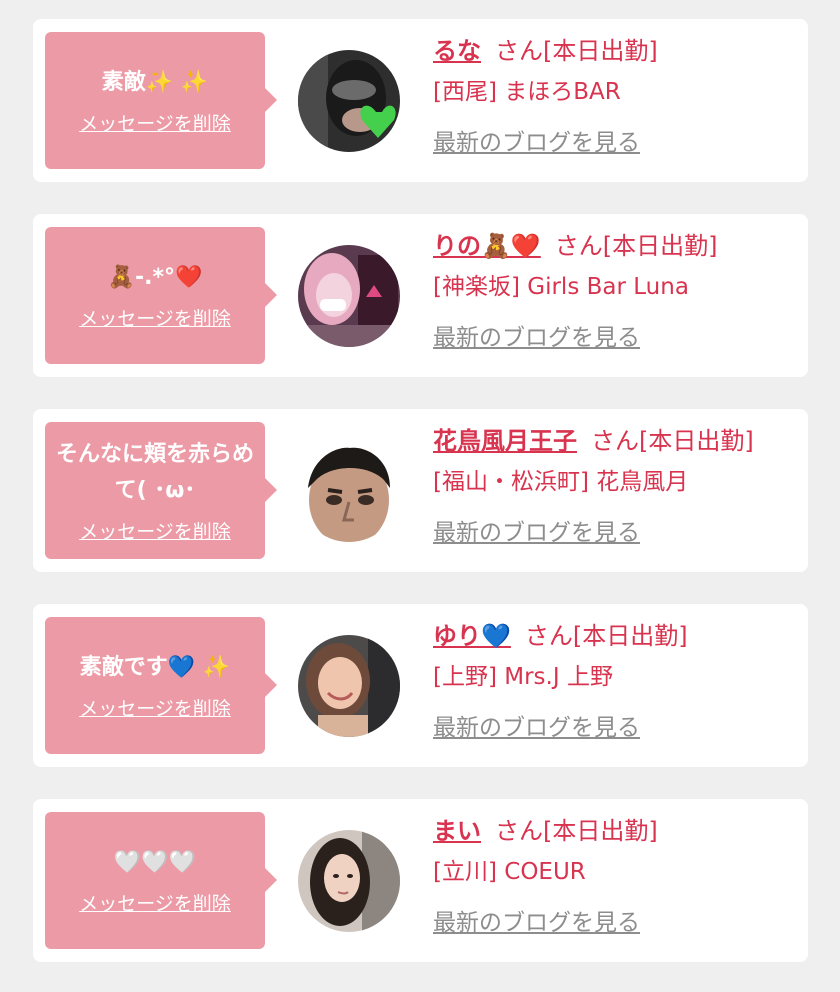  I want to click on cast-info: るな さん[本日出勤] [西尾] まほろBAR 最新のブログを見る, so click(618, 95).